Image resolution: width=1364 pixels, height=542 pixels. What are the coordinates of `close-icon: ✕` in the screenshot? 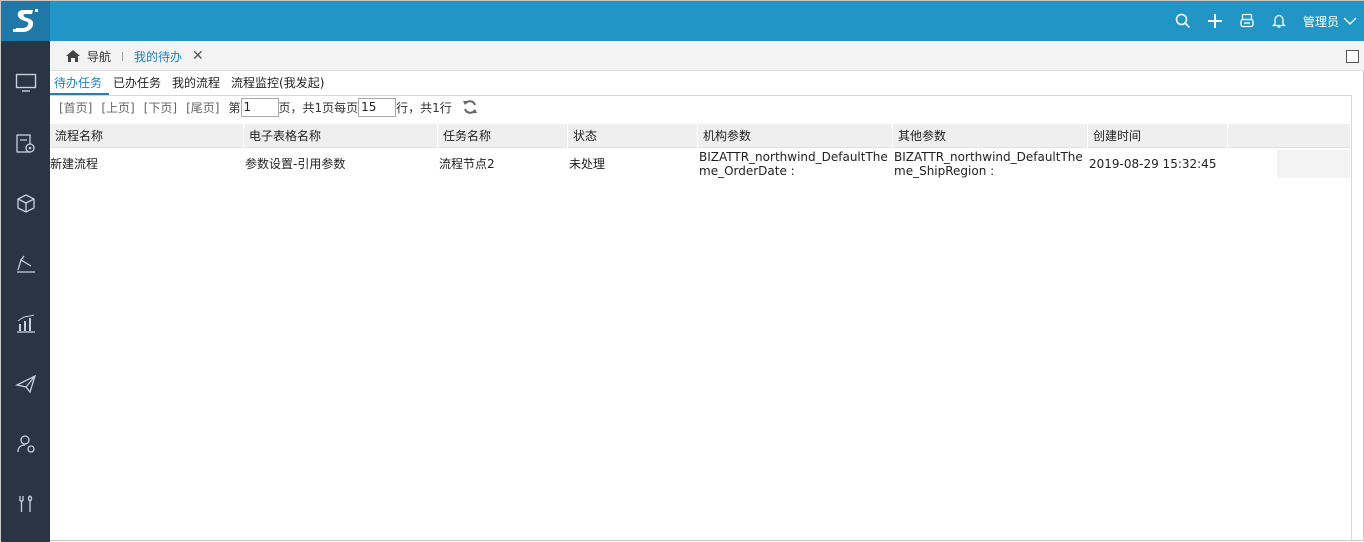 It's located at (198, 56).